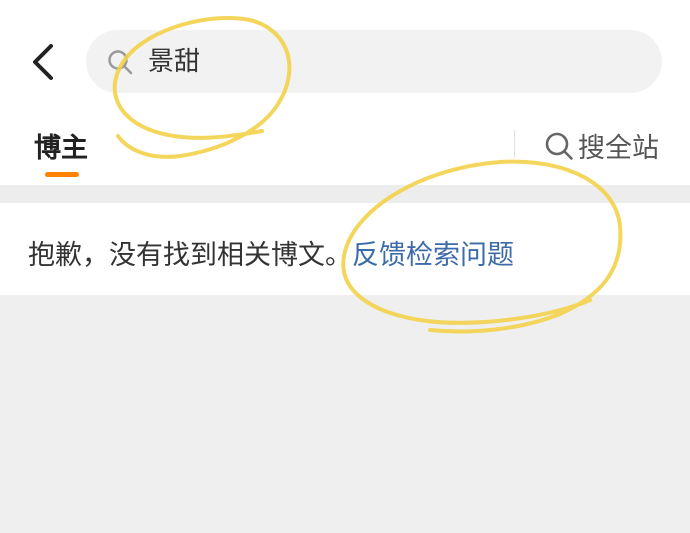  I want to click on search-query: 景甜, so click(174, 61).